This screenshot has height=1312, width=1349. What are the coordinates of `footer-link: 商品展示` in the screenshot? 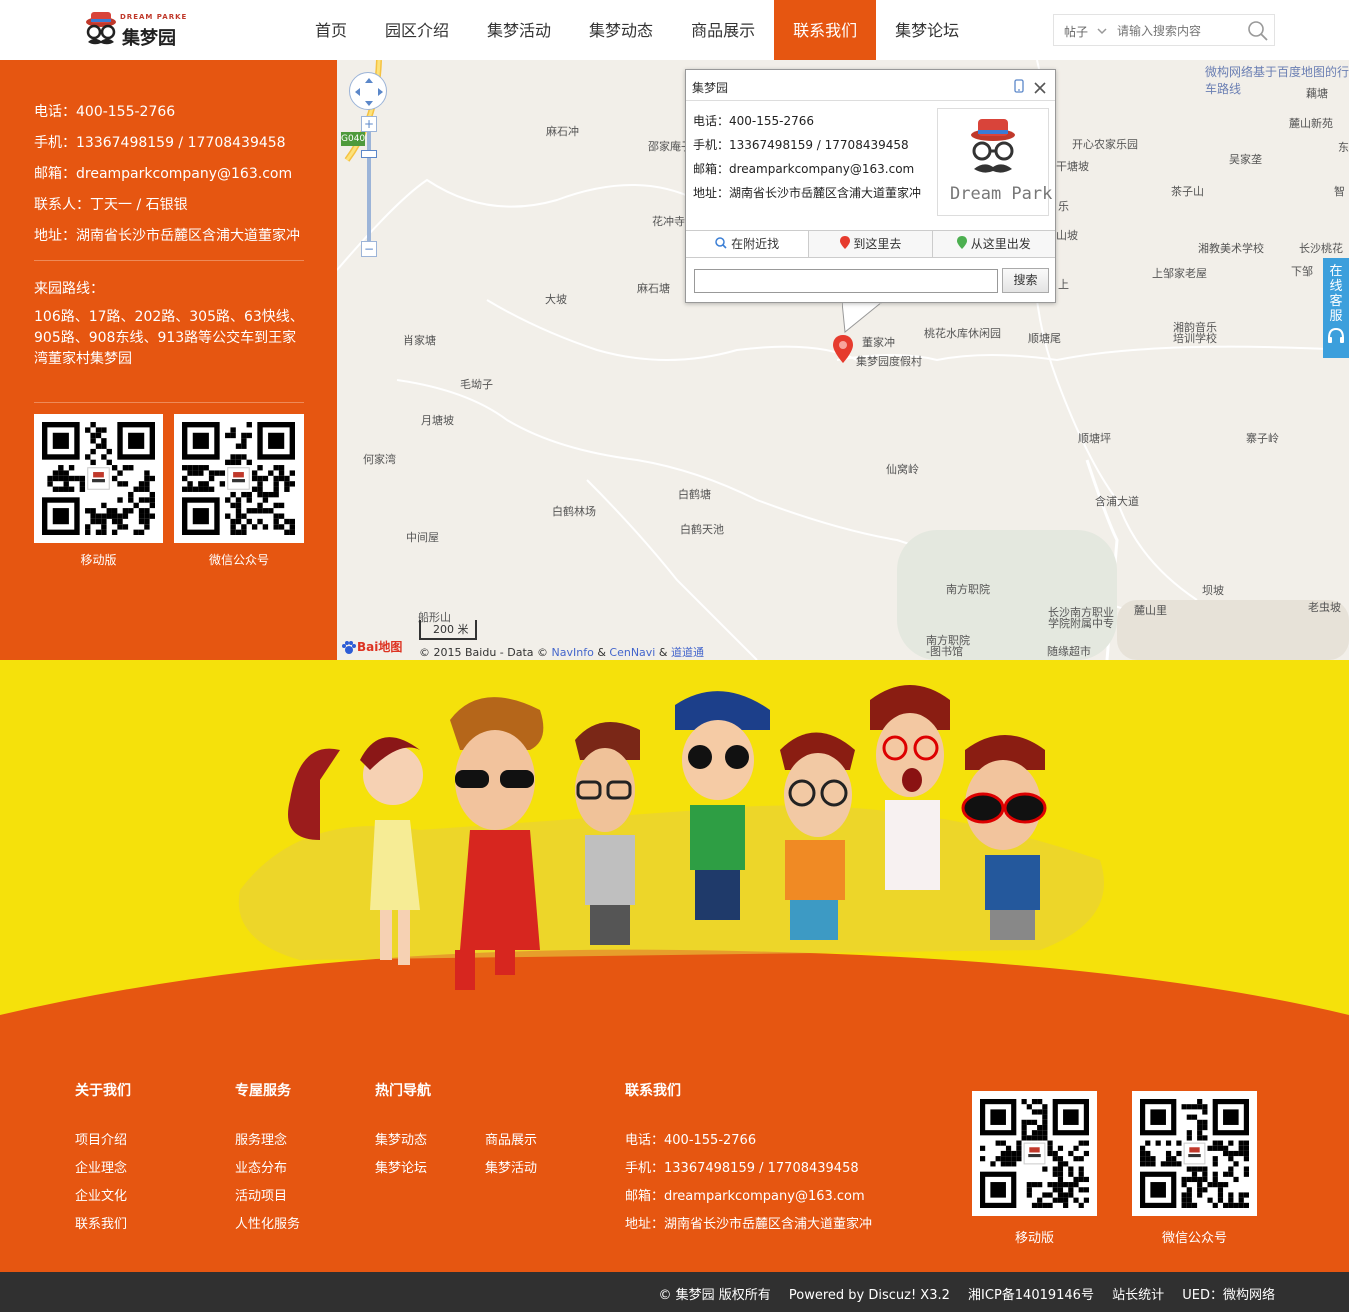 It's located at (511, 1138).